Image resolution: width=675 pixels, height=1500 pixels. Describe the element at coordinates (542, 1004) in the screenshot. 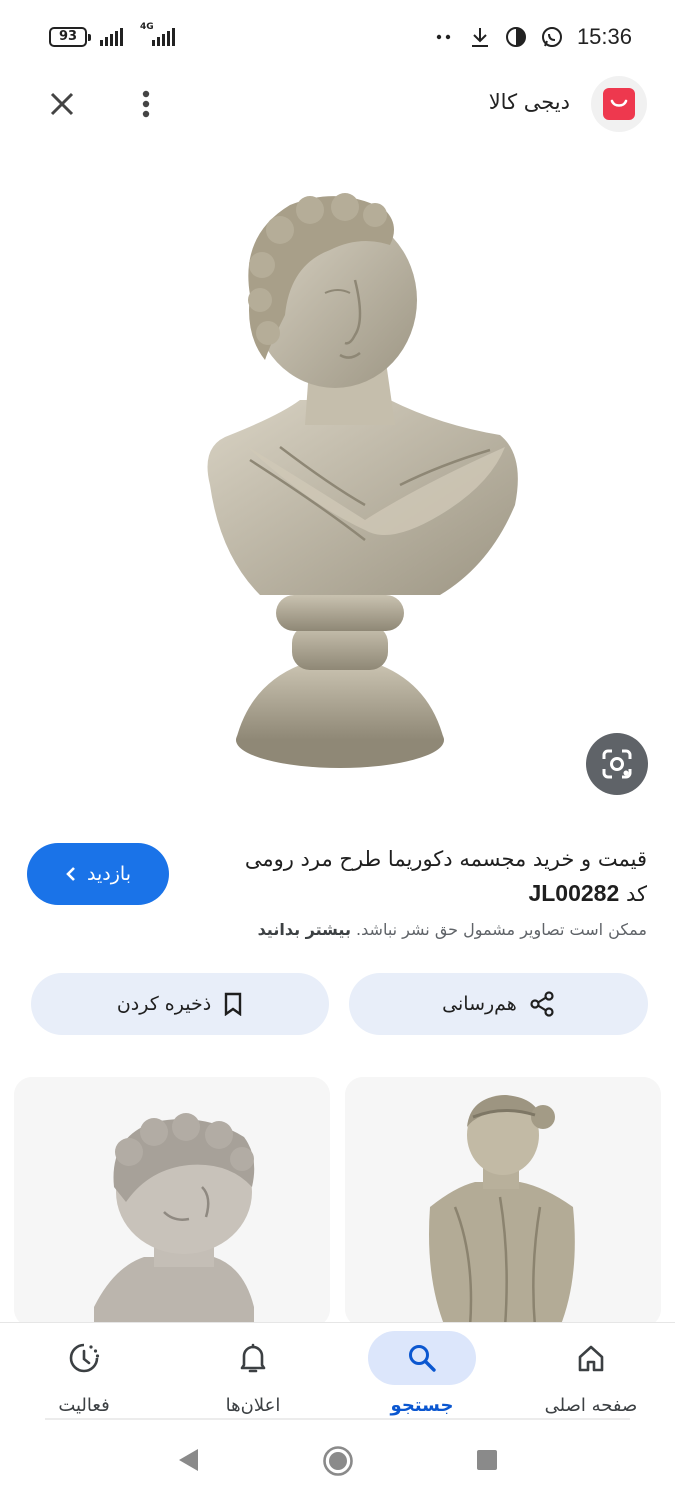

I see `share-icon` at that location.